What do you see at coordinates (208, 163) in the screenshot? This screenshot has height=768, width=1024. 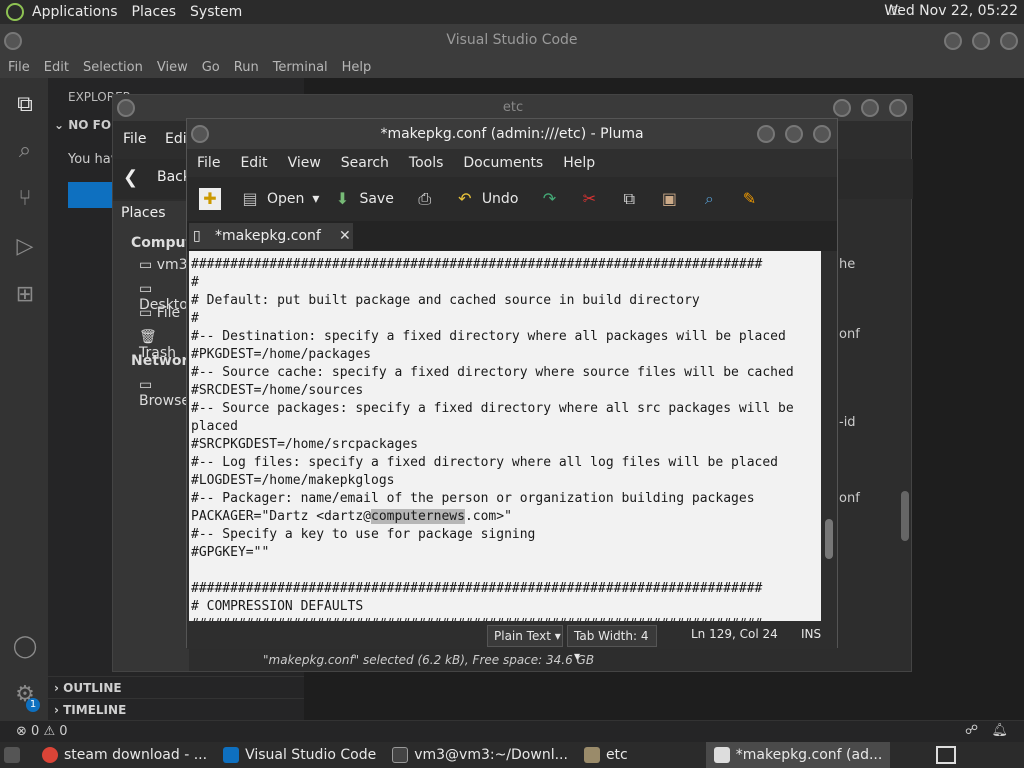 I see `pluma-menu-file: File` at bounding box center [208, 163].